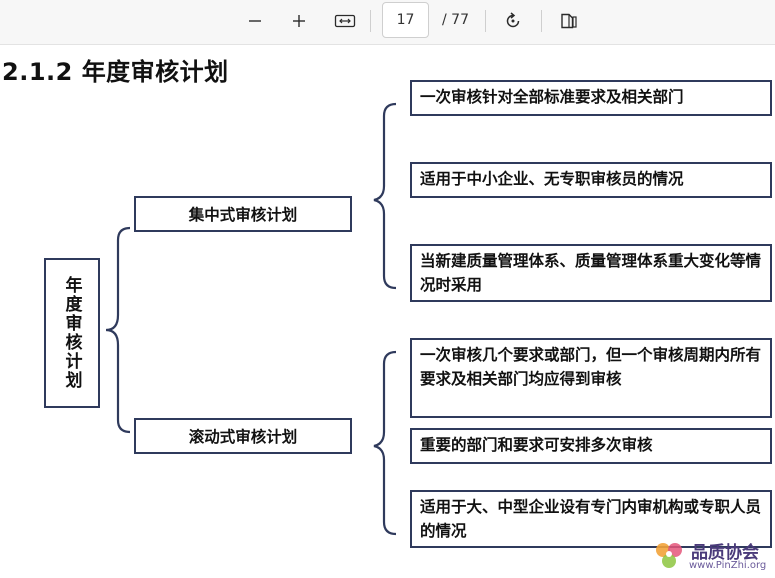 The width and height of the screenshot is (775, 578). What do you see at coordinates (385, 196) in the screenshot?
I see `centralized-brace` at bounding box center [385, 196].